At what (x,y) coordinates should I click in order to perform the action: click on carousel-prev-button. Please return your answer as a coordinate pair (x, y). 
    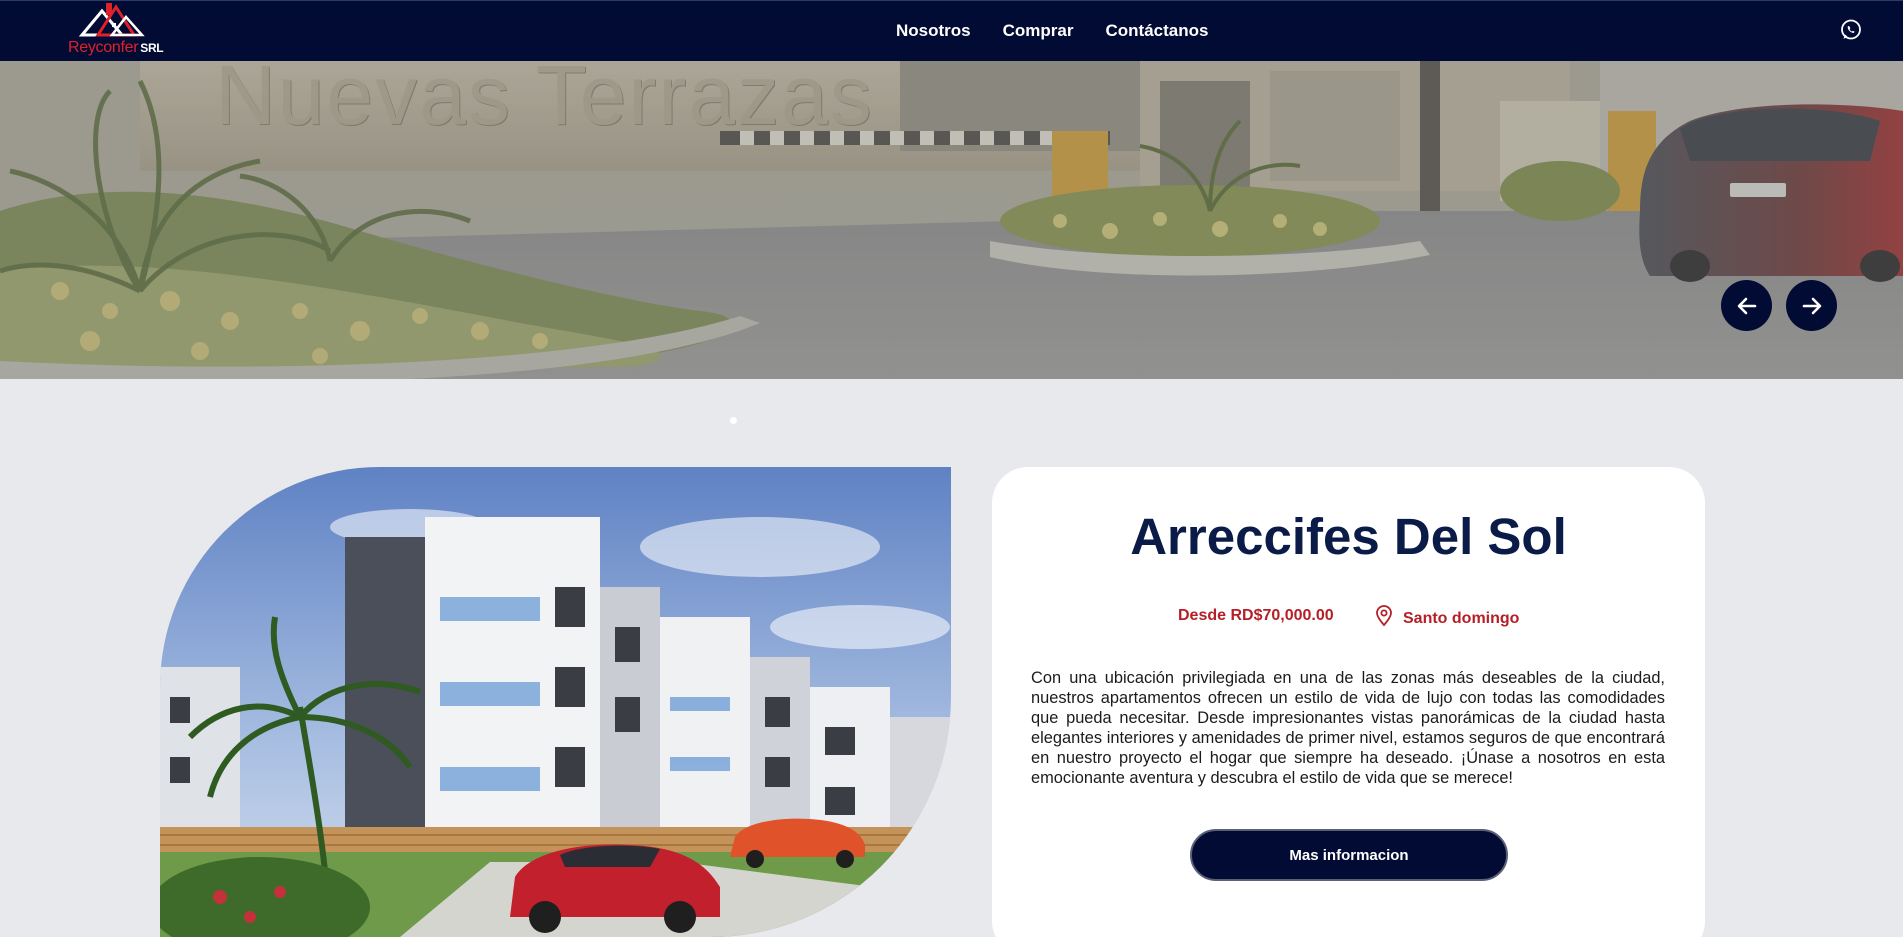
    Looking at the image, I should click on (1746, 305).